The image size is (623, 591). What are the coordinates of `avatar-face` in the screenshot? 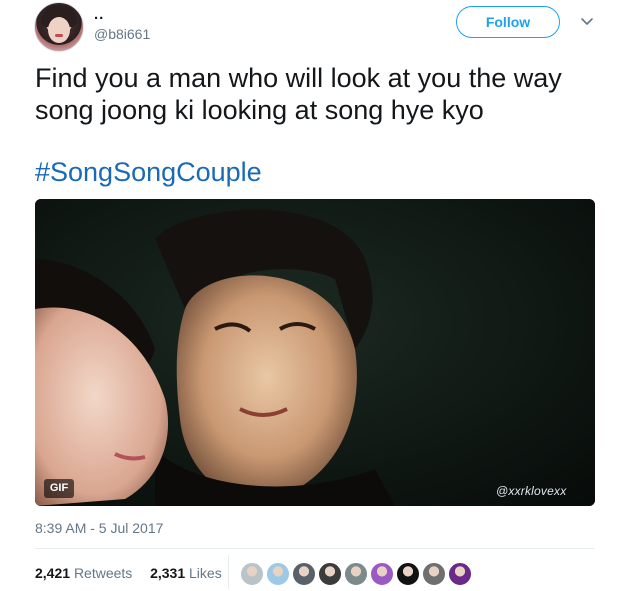 It's located at (59, 30).